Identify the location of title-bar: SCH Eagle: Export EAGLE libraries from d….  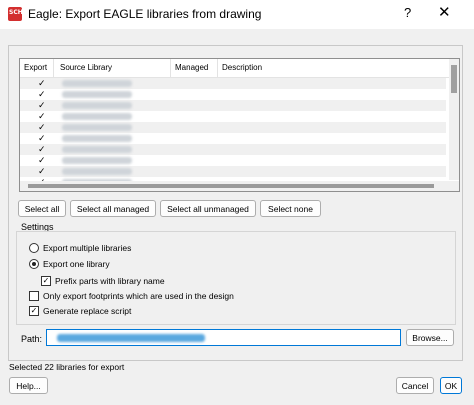
(237, 14).